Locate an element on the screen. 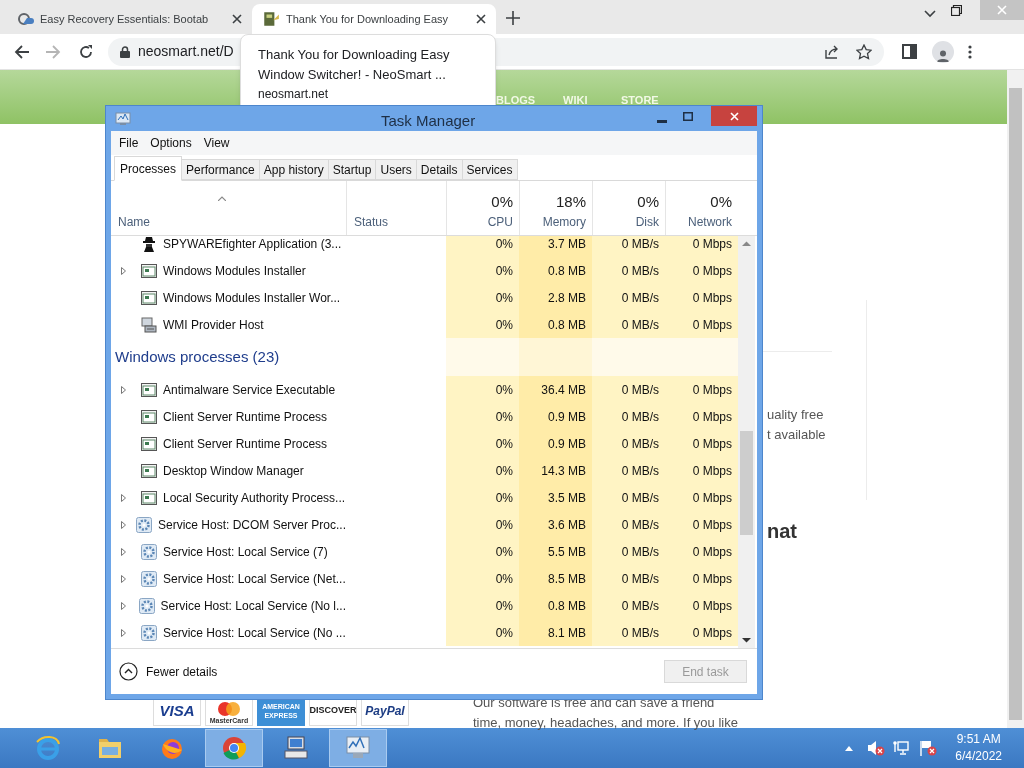  window-title: Task Manager is located at coordinates (428, 121).